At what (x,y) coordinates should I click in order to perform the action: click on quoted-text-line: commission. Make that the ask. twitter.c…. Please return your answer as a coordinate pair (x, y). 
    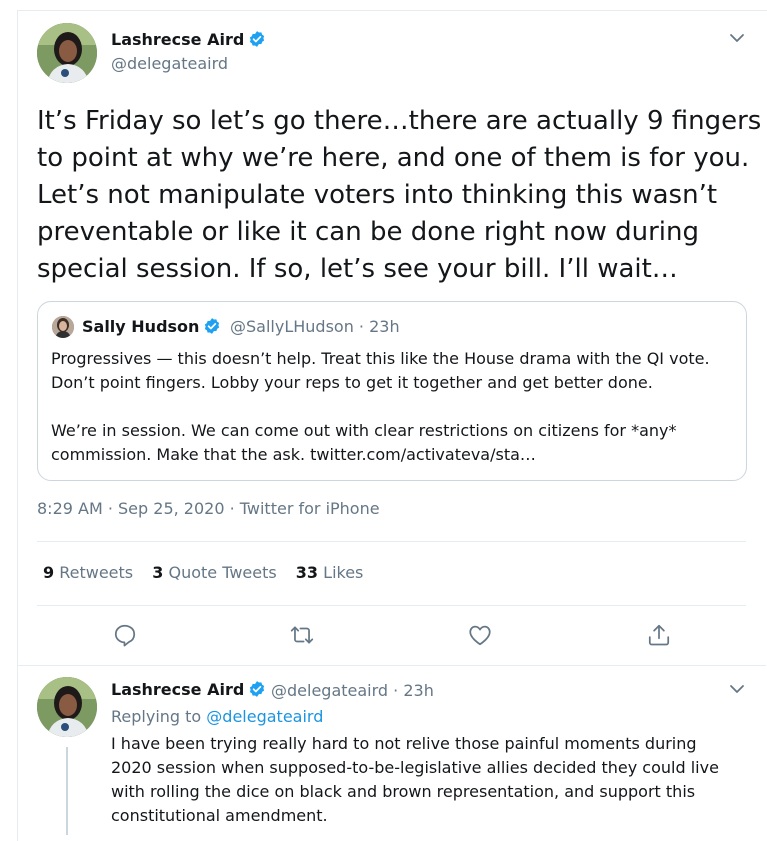
    Looking at the image, I should click on (293, 454).